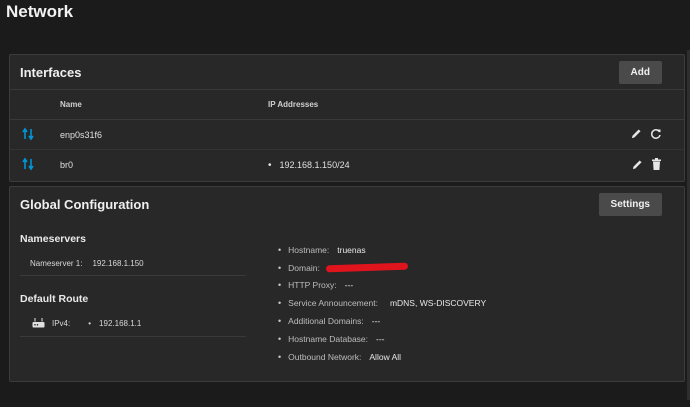 This screenshot has height=407, width=690. I want to click on global-configuration-header: Global Configuration Settings, so click(347, 204).